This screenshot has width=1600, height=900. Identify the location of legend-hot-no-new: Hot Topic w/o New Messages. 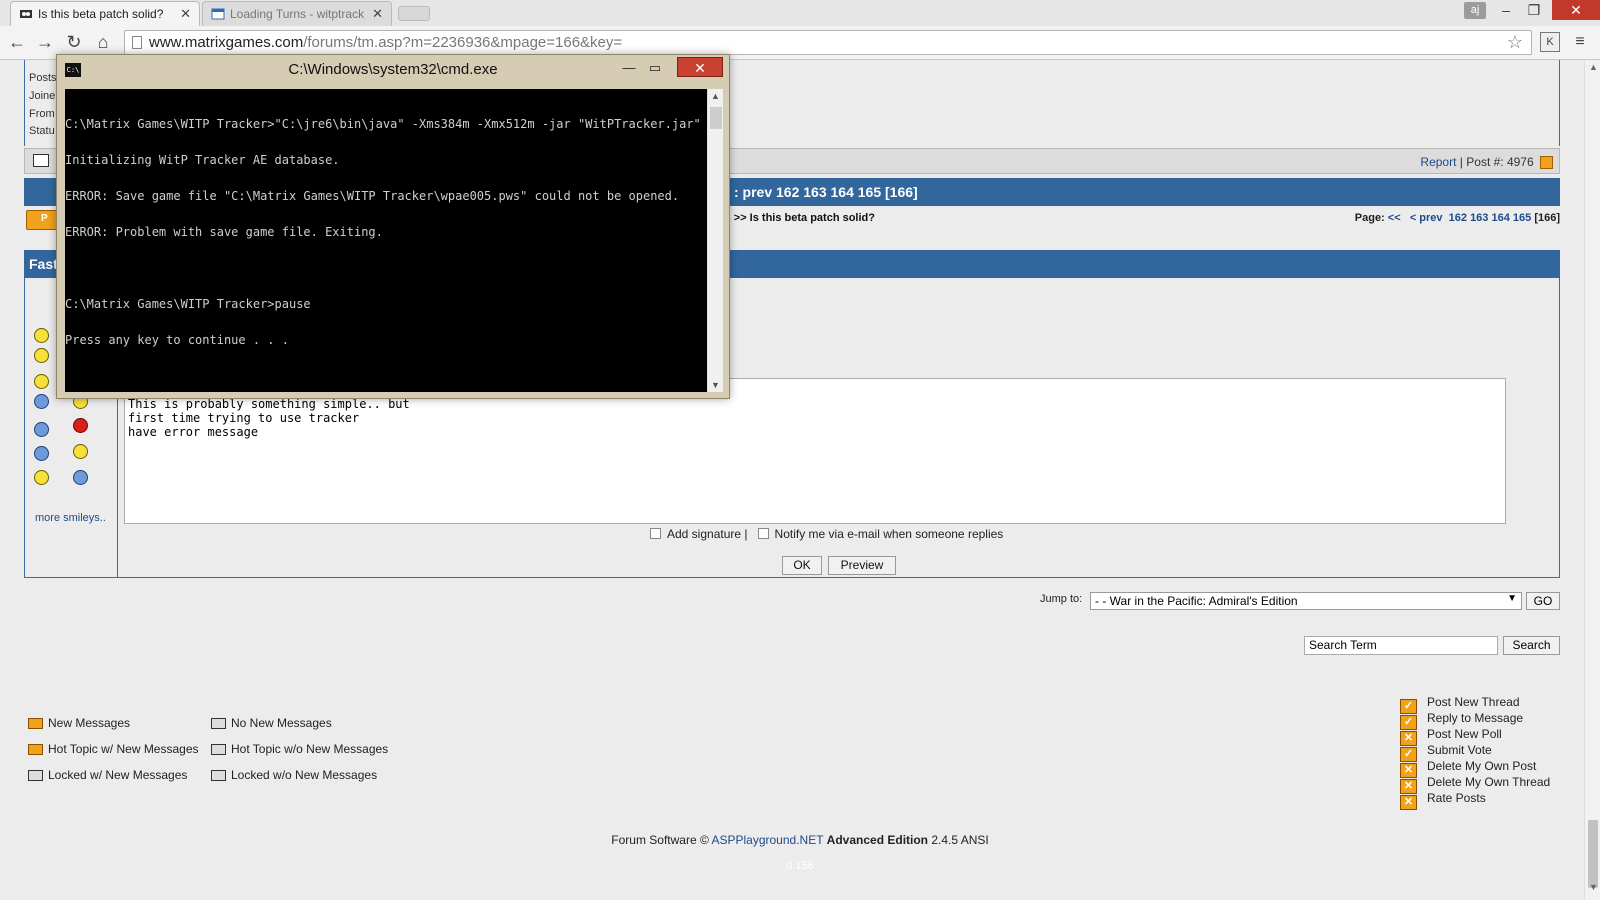
(299, 749).